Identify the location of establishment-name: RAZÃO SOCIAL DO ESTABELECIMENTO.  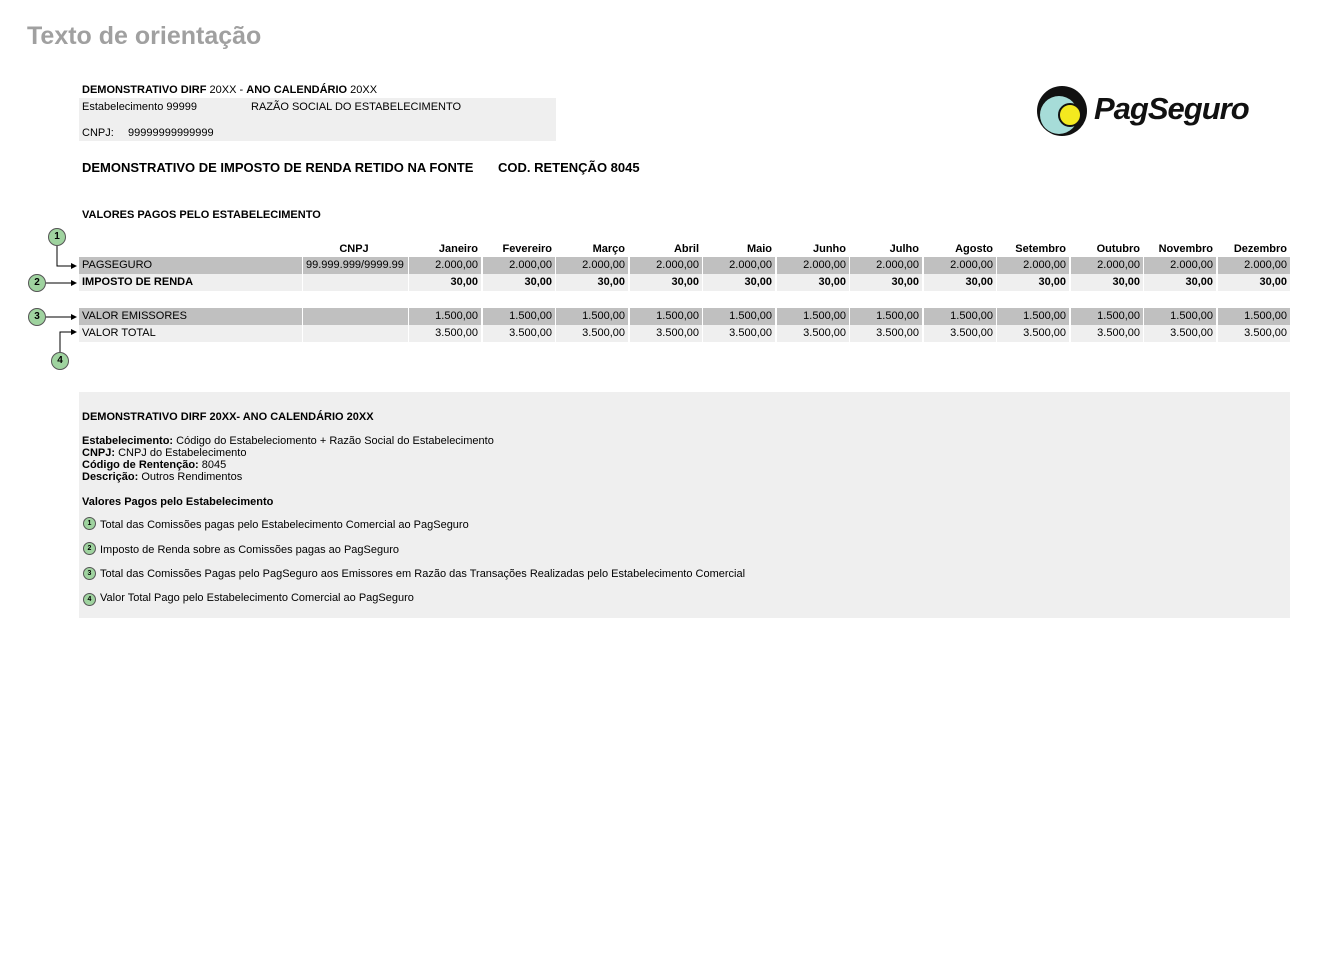
(356, 107).